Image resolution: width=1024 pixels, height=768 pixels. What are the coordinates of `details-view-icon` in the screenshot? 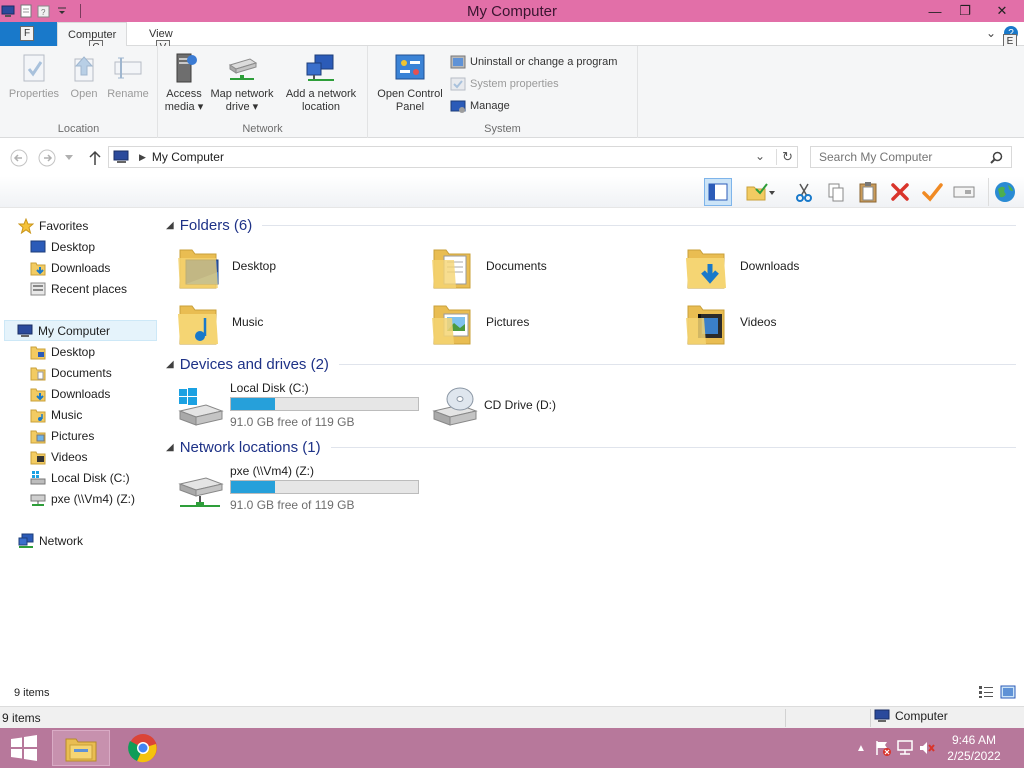 It's located at (986, 693).